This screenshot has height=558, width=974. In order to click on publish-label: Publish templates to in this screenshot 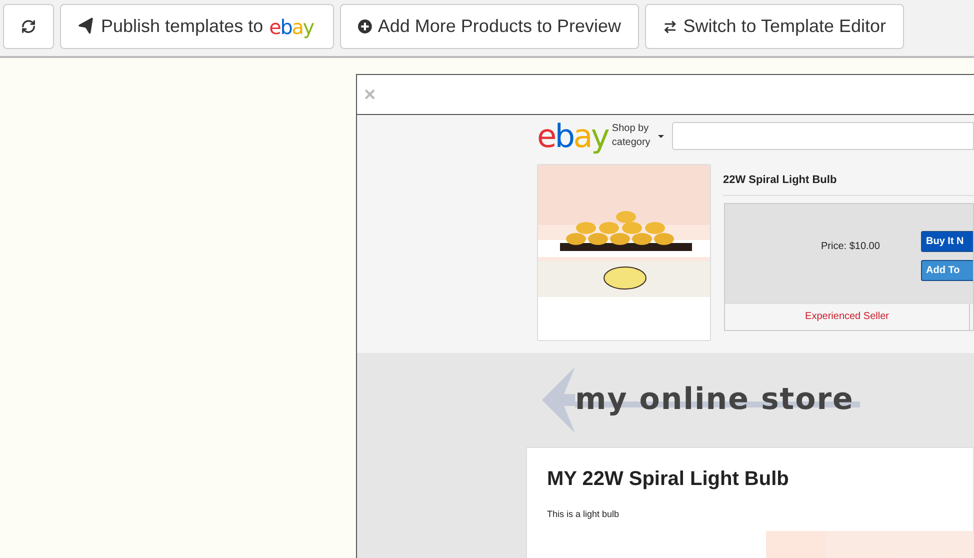, I will do `click(182, 26)`.